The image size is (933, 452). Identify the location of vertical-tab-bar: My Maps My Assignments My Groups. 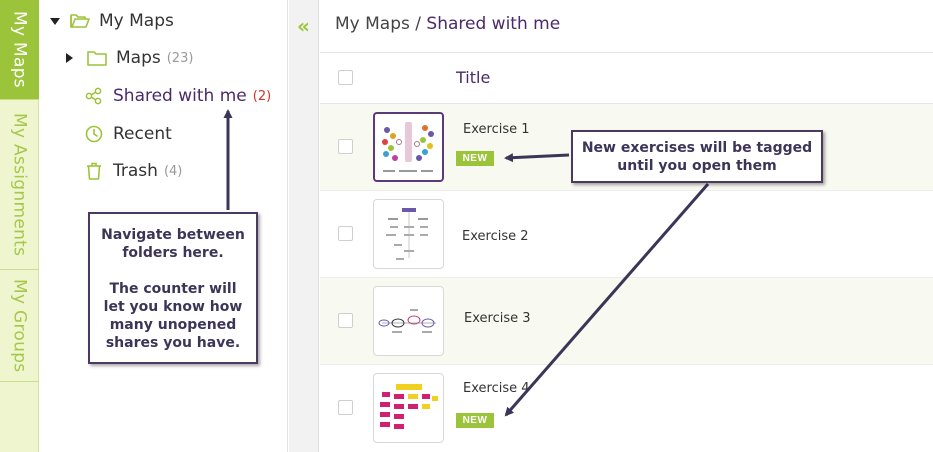
(19, 226).